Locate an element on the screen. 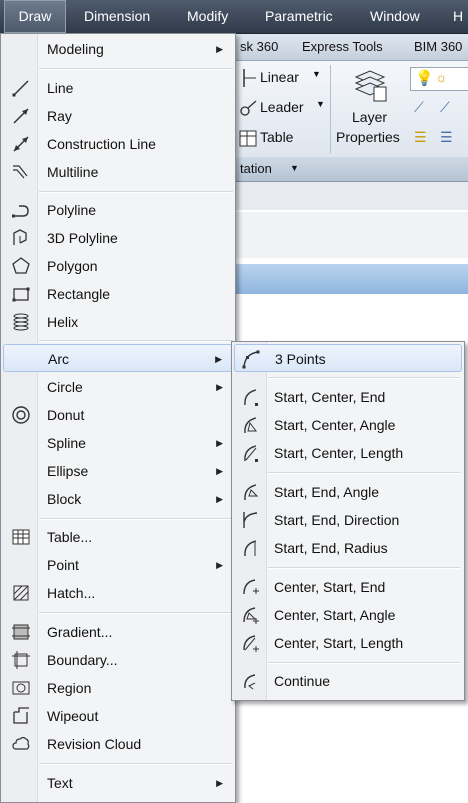 Image resolution: width=468 pixels, height=803 pixels. arc-item-center-start-length: Center, Start, Length is located at coordinates (348, 643).